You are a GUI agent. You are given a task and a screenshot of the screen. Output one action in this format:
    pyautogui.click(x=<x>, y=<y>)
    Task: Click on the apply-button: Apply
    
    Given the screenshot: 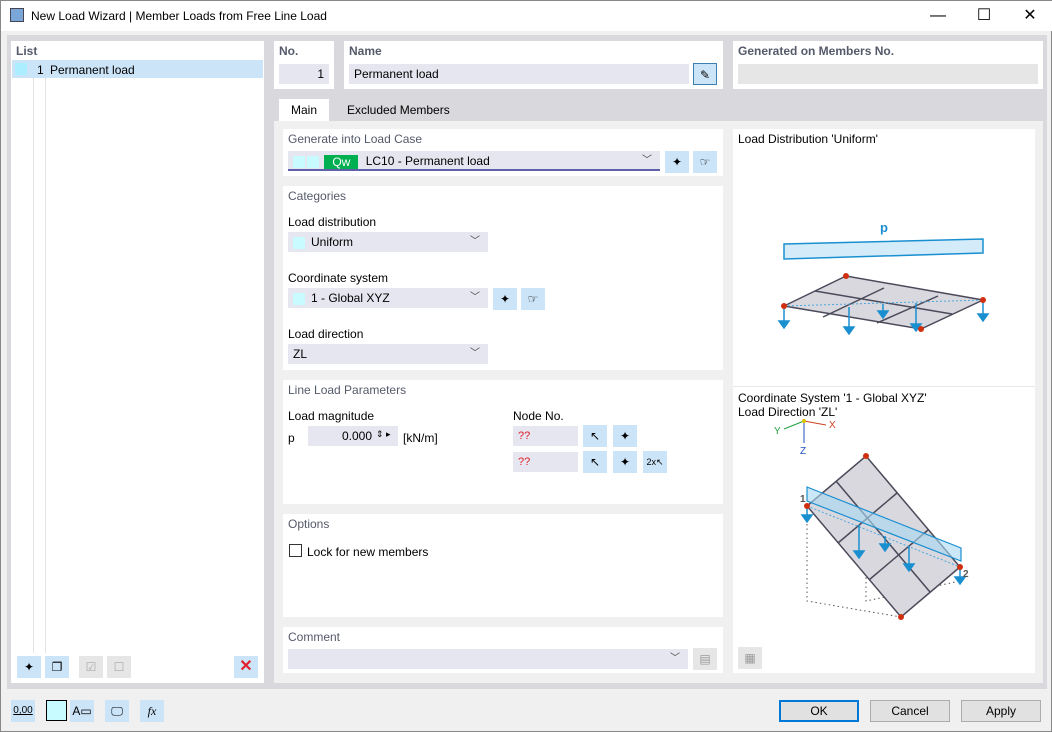 What is the action you would take?
    pyautogui.click(x=1001, y=711)
    